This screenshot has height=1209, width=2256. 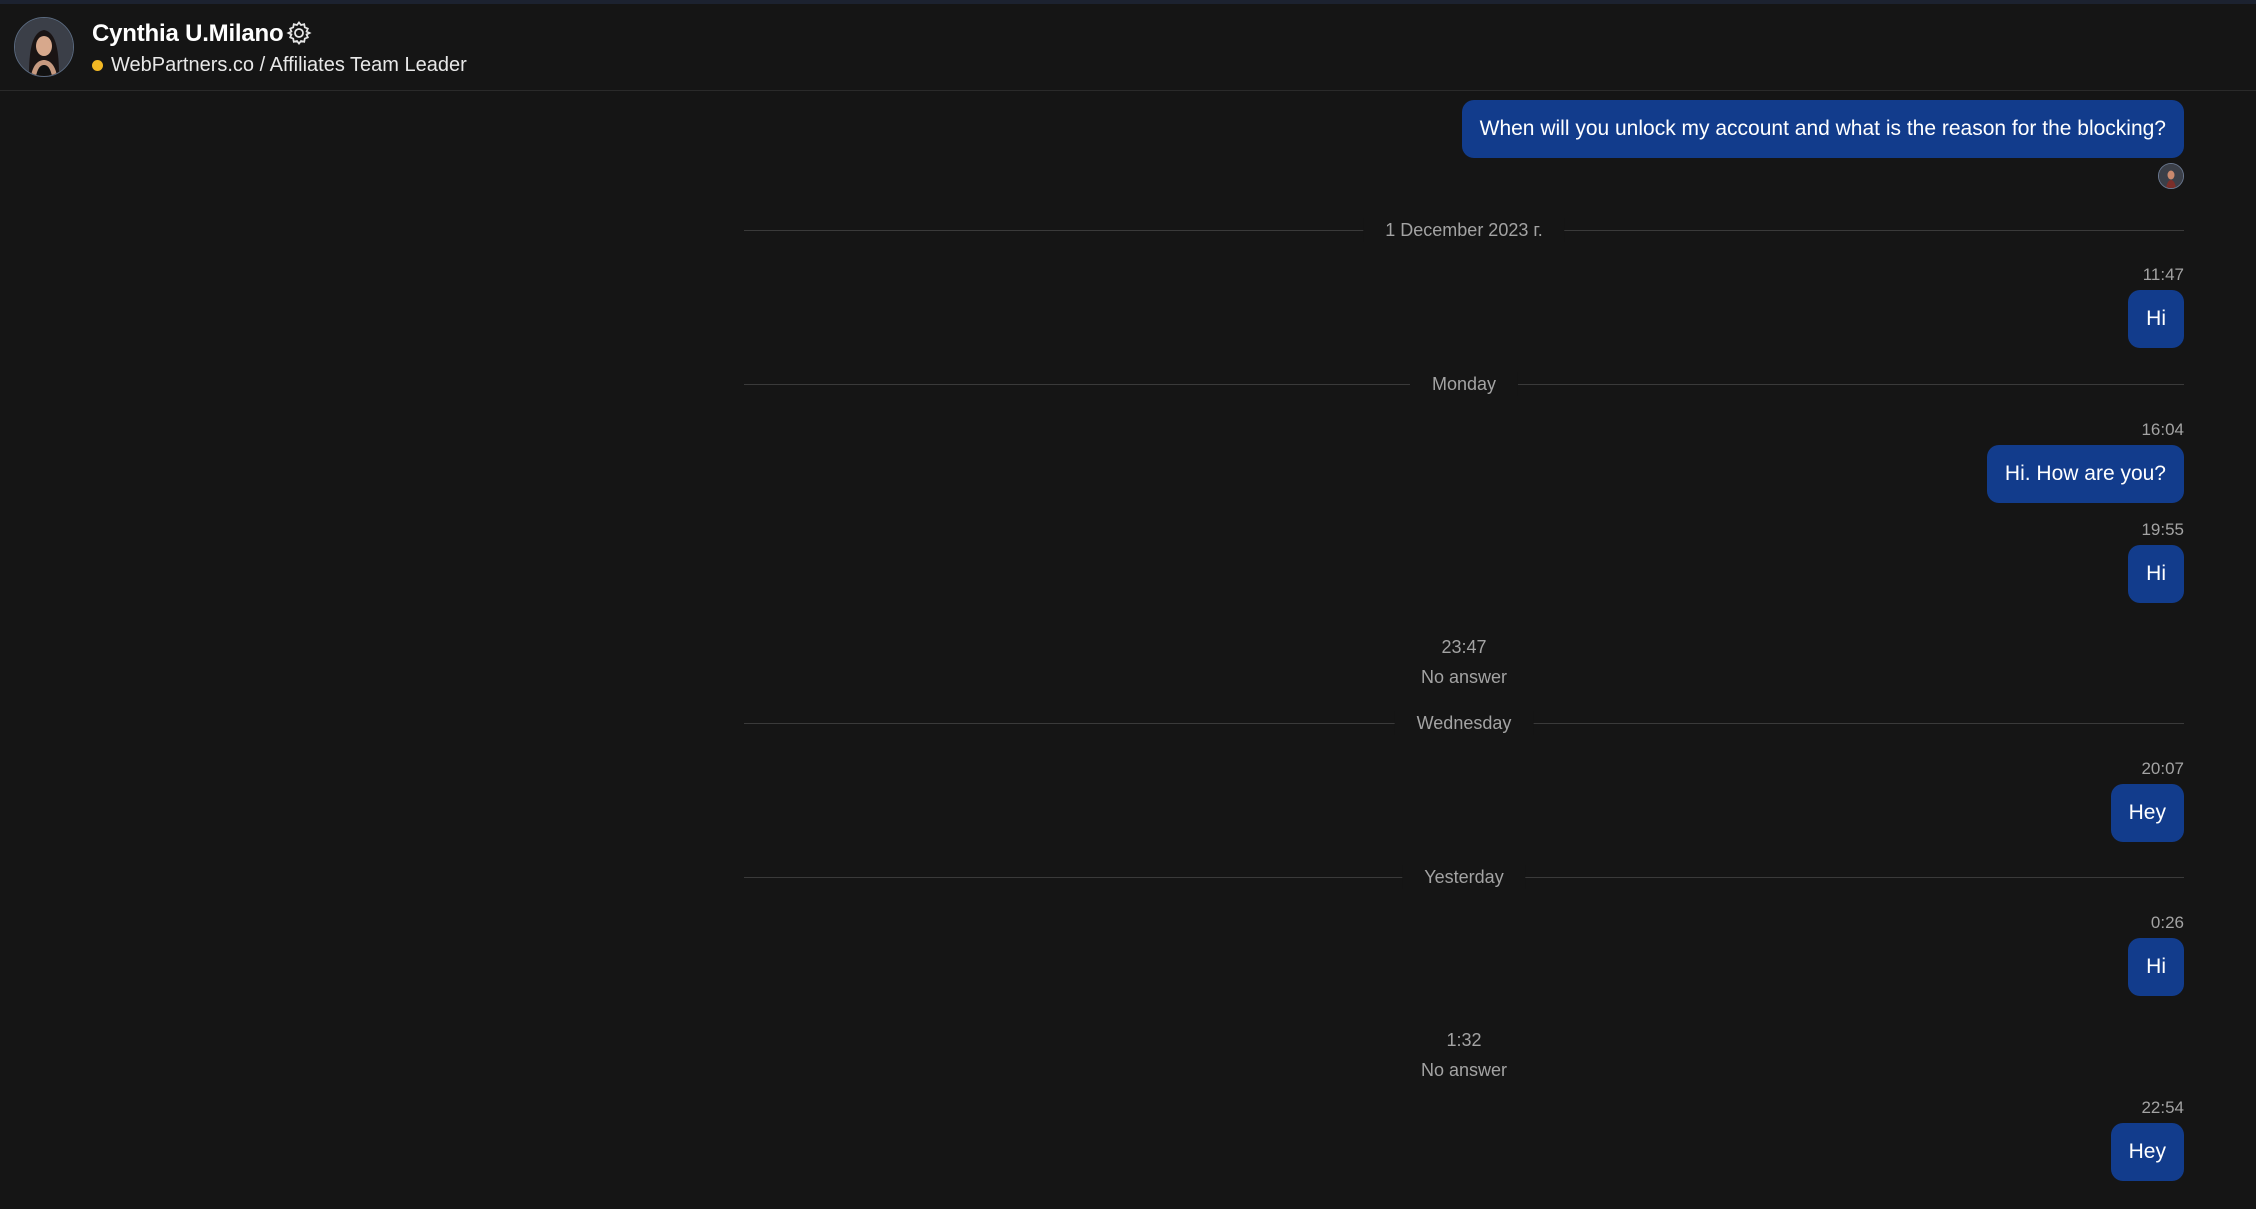 What do you see at coordinates (1464, 1040) in the screenshot?
I see `missed-call-time: 1:32` at bounding box center [1464, 1040].